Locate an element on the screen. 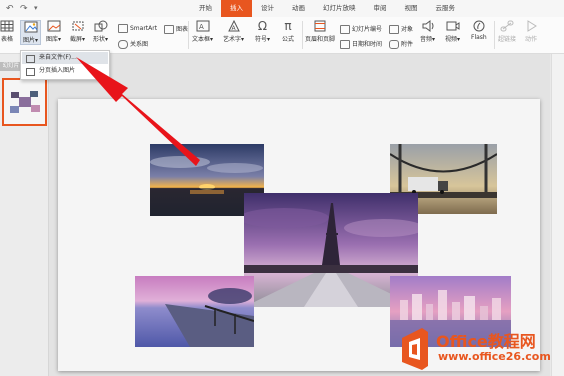 This screenshot has width=564, height=376. gallery-label: 图库 is located at coordinates (52, 39).